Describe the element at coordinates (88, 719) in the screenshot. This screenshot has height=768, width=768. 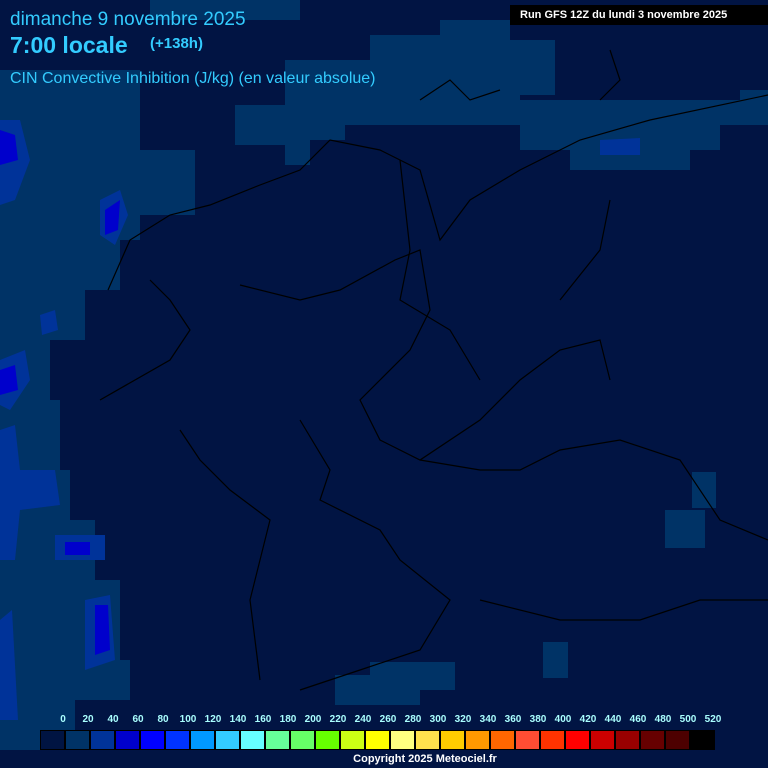
I see `legend-label: 20` at that location.